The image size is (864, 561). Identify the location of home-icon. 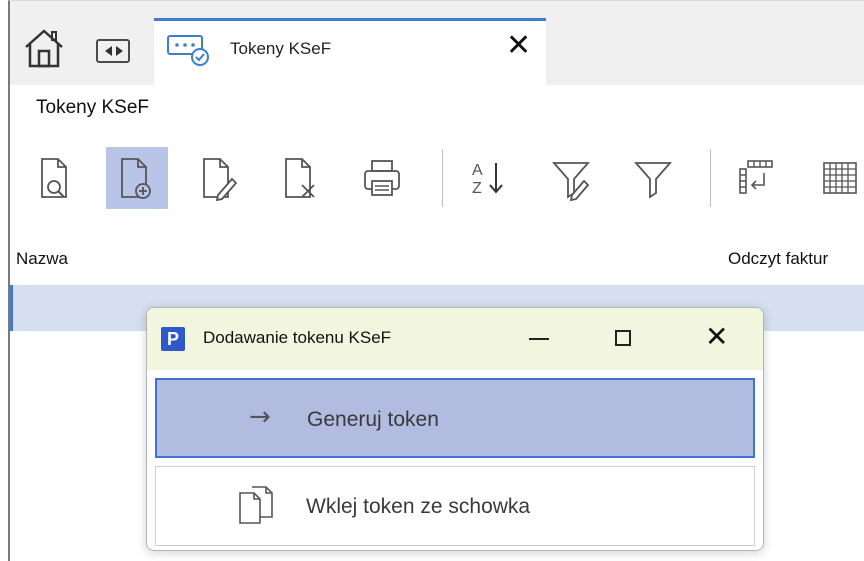
(44, 48).